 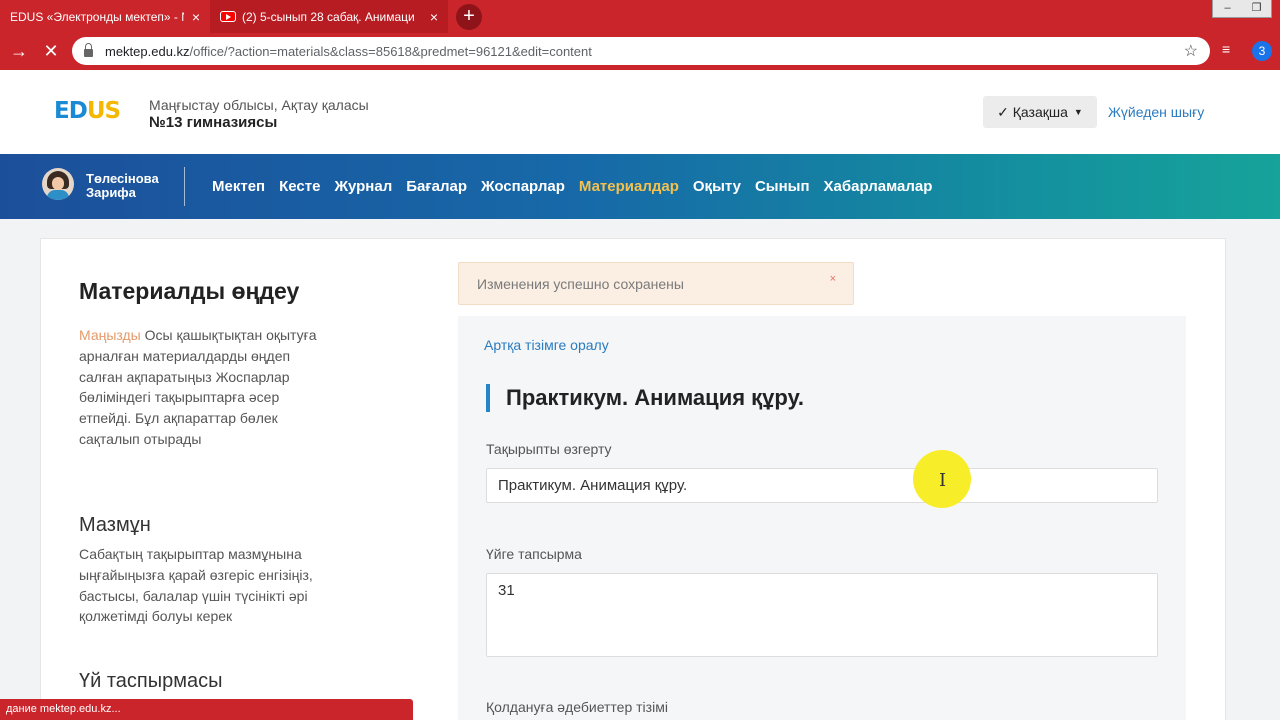 I want to click on edus-logo: EDUS, so click(x=88, y=111).